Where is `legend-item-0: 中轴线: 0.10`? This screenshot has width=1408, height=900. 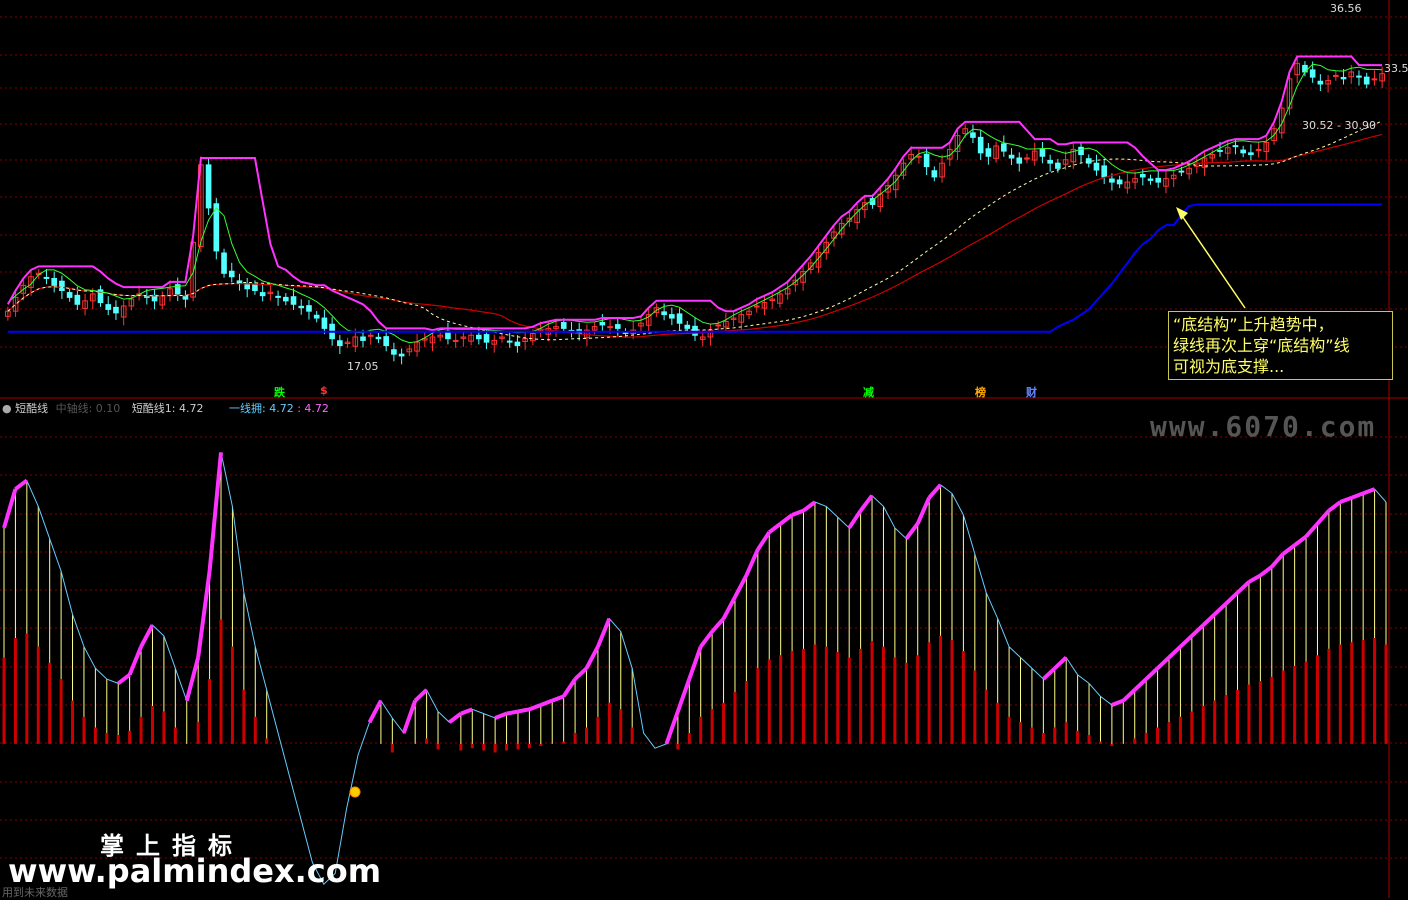 legend-item-0: 中轴线: 0.10 is located at coordinates (88, 408).